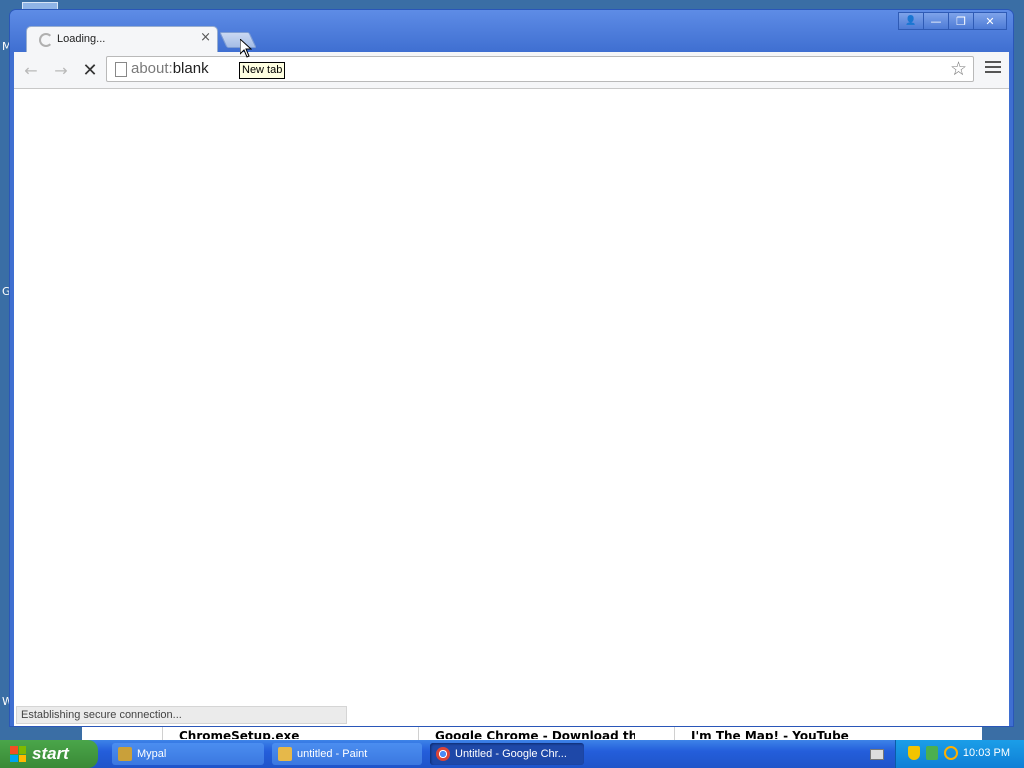 Image resolution: width=1024 pixels, height=768 pixels. Describe the element at coordinates (46, 40) in the screenshot. I see `loading-spinner-icon` at that location.